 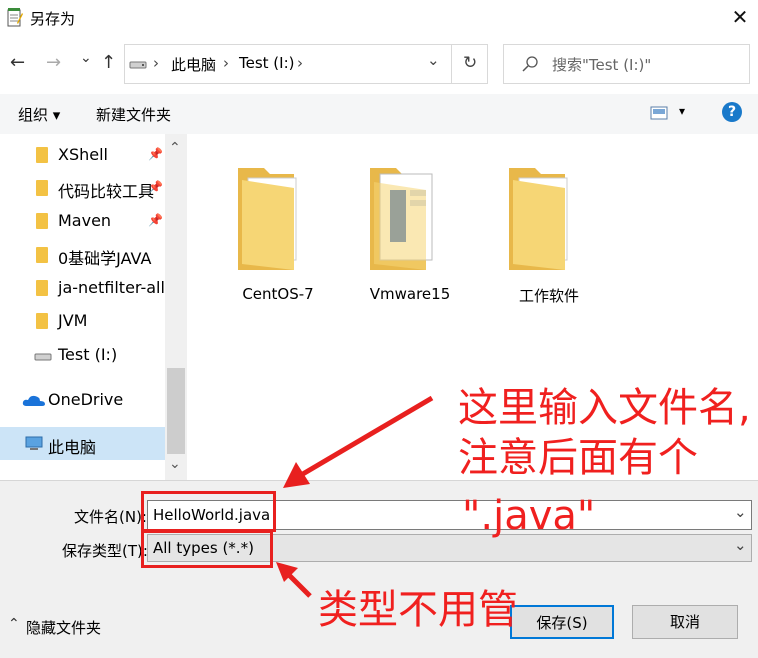 What do you see at coordinates (529, 516) in the screenshot?
I see `annotation-text-line3: ".java"` at bounding box center [529, 516].